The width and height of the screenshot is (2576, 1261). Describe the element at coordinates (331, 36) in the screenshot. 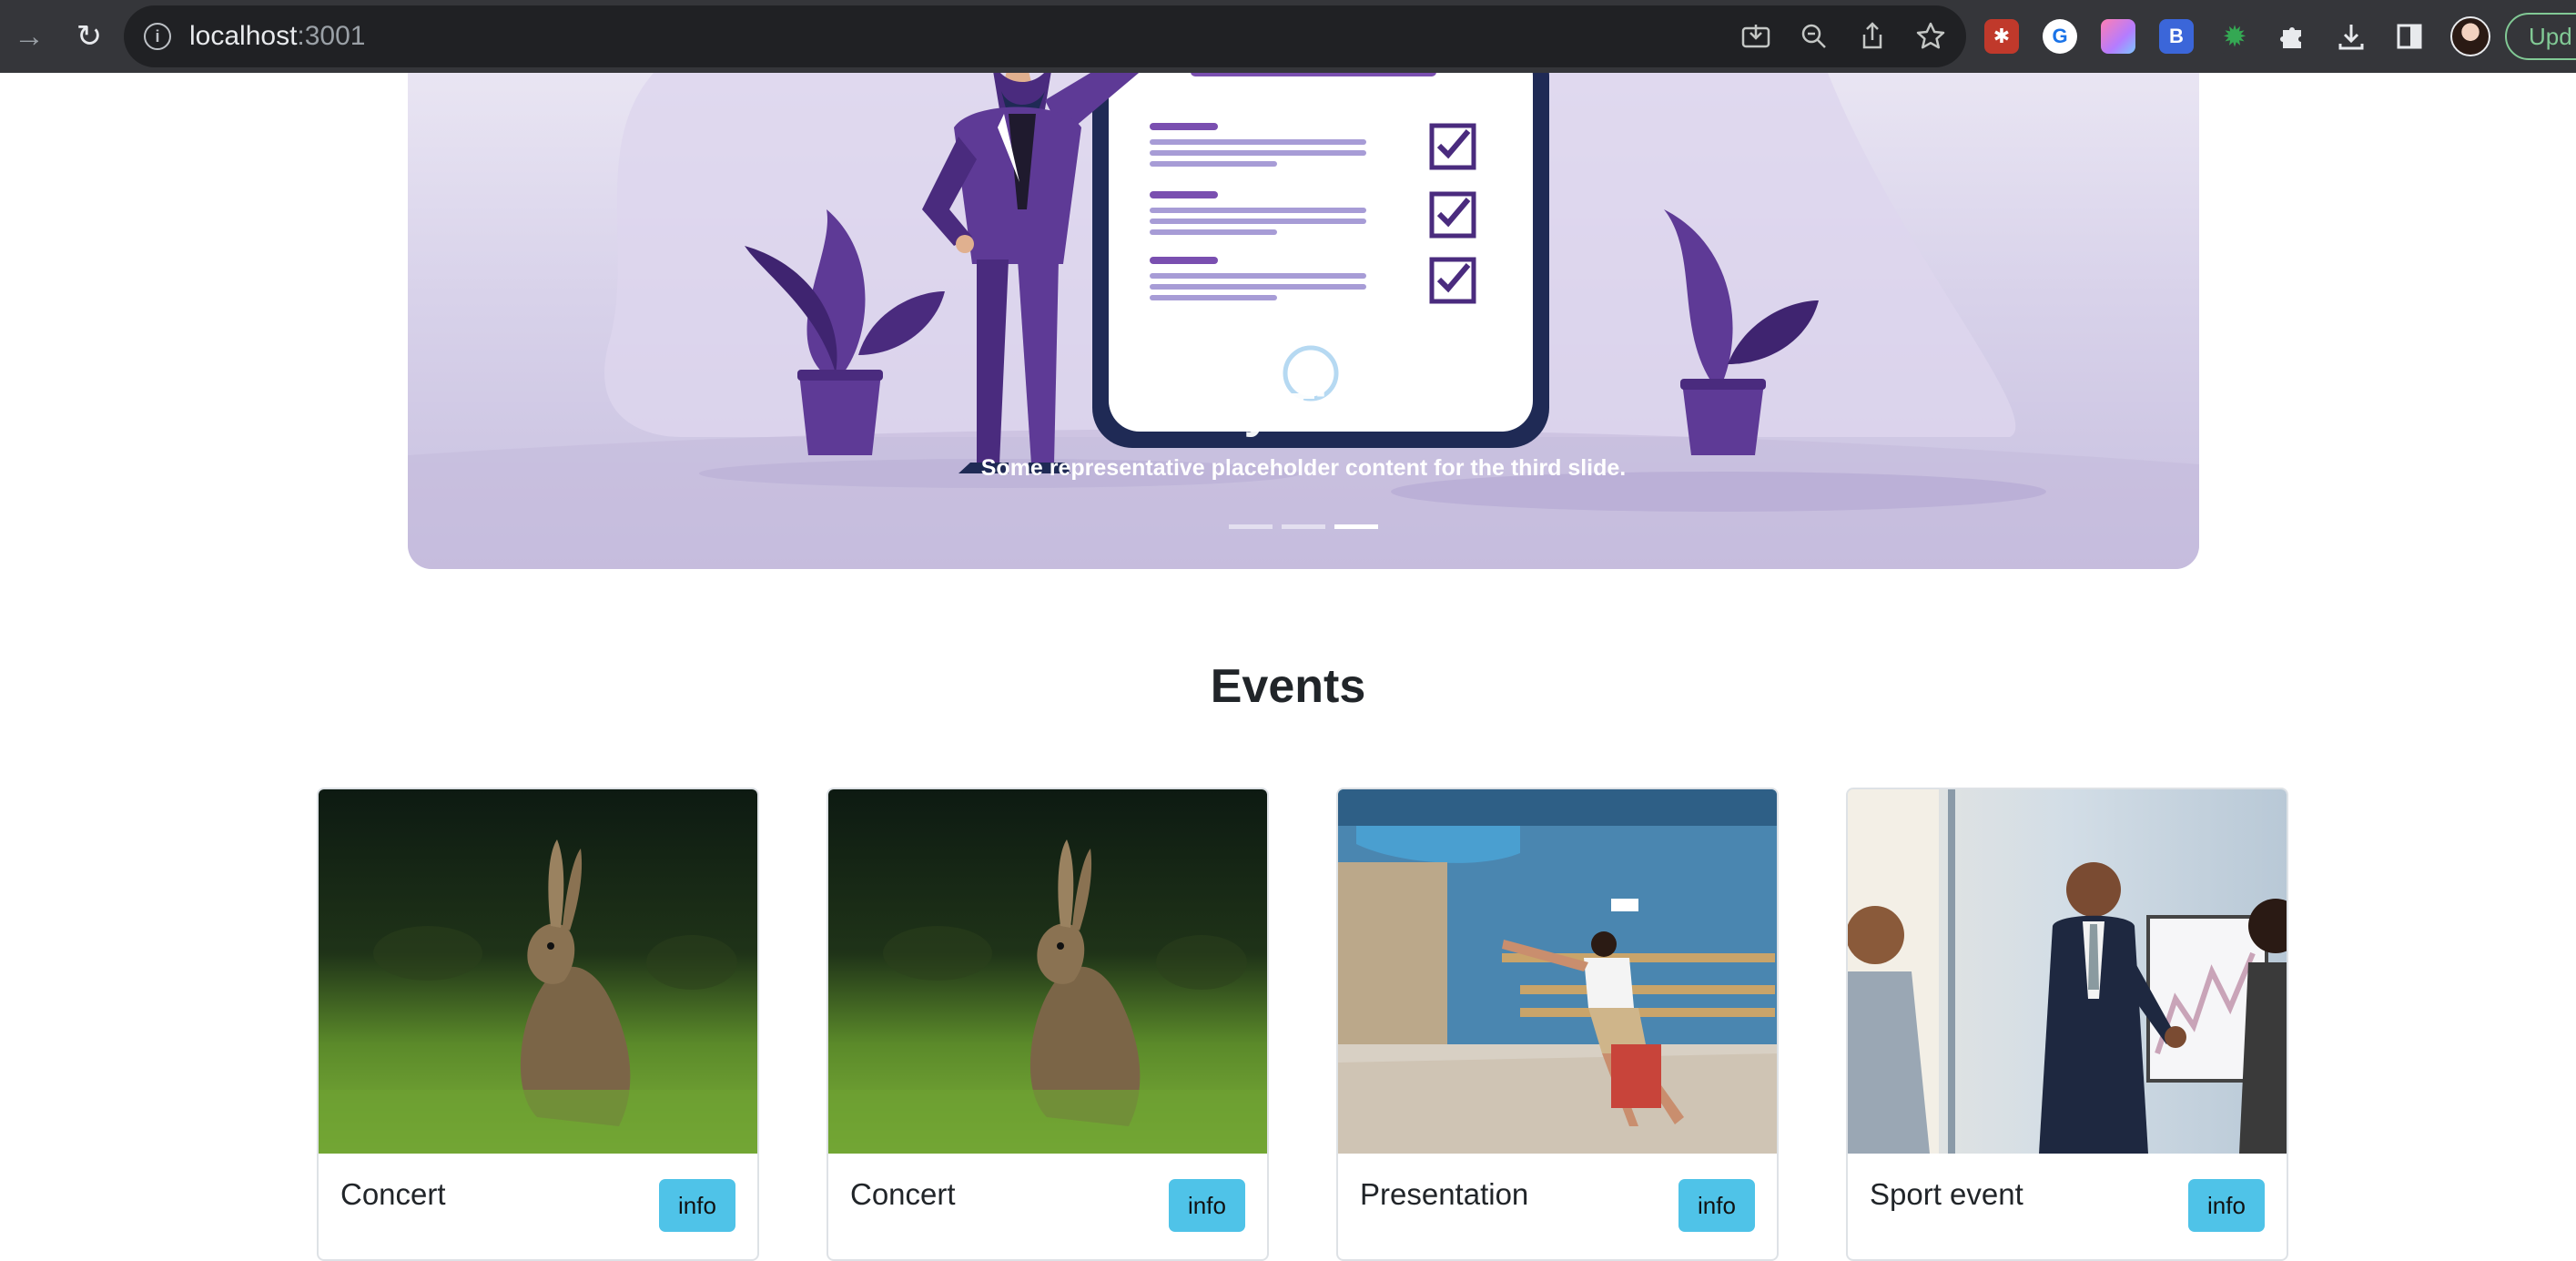

I see `url-port: :3001` at that location.